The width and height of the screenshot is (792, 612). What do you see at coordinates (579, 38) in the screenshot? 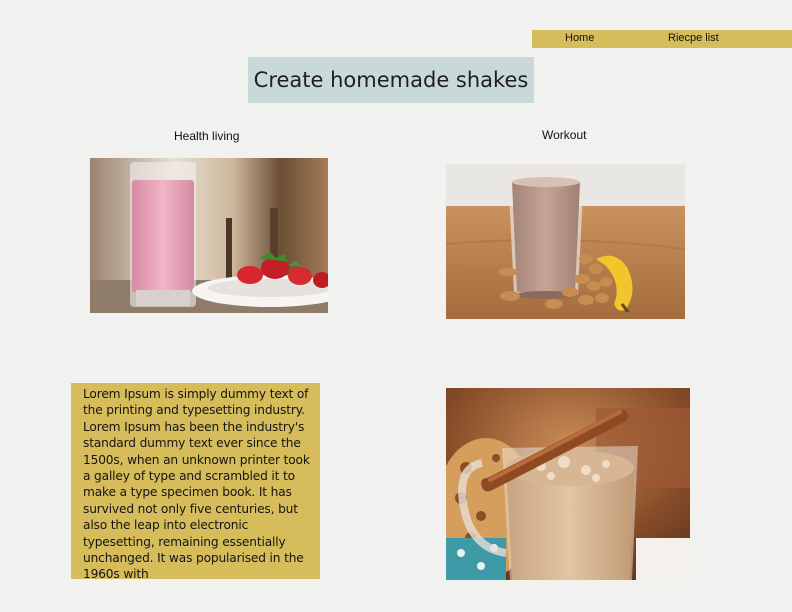
I see `nav-home-link: Home` at bounding box center [579, 38].